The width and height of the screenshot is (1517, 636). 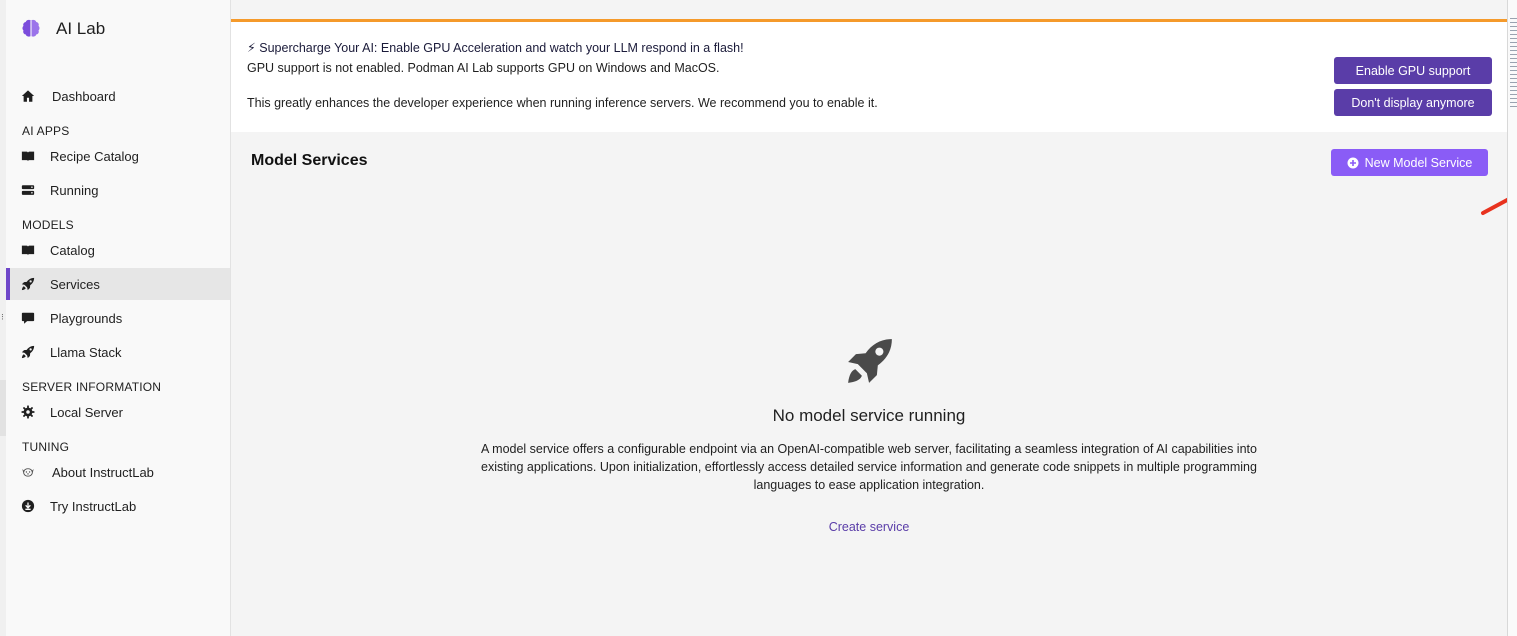 What do you see at coordinates (74, 190) in the screenshot?
I see `sidebar-item-label: Running` at bounding box center [74, 190].